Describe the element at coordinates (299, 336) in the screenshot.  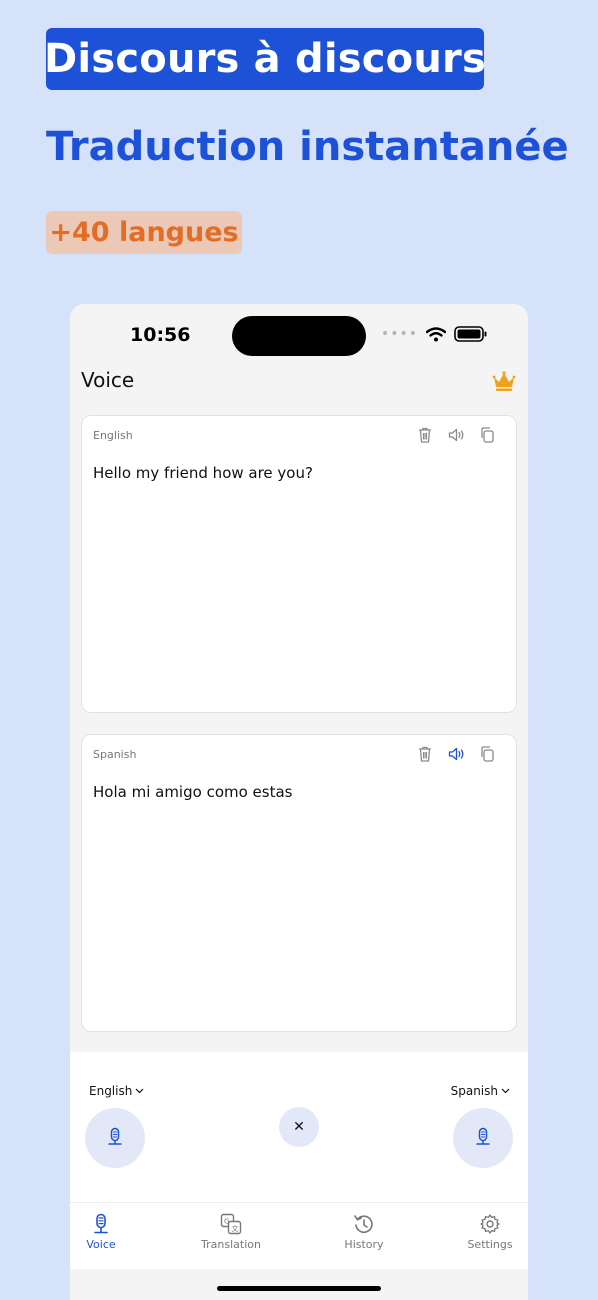
I see `dynamic-island` at that location.